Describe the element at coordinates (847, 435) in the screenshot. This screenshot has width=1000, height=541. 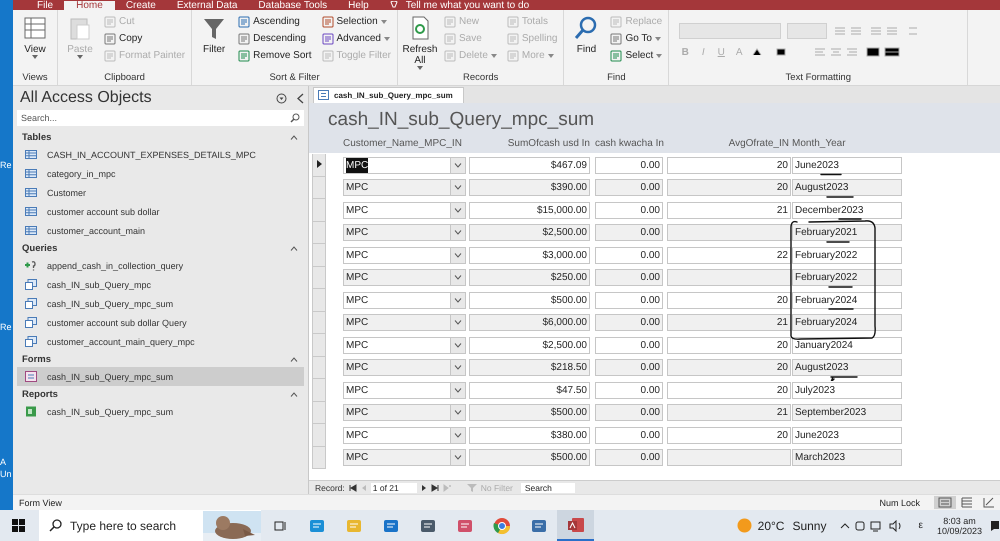
I see `month-year-field: June2023` at that location.